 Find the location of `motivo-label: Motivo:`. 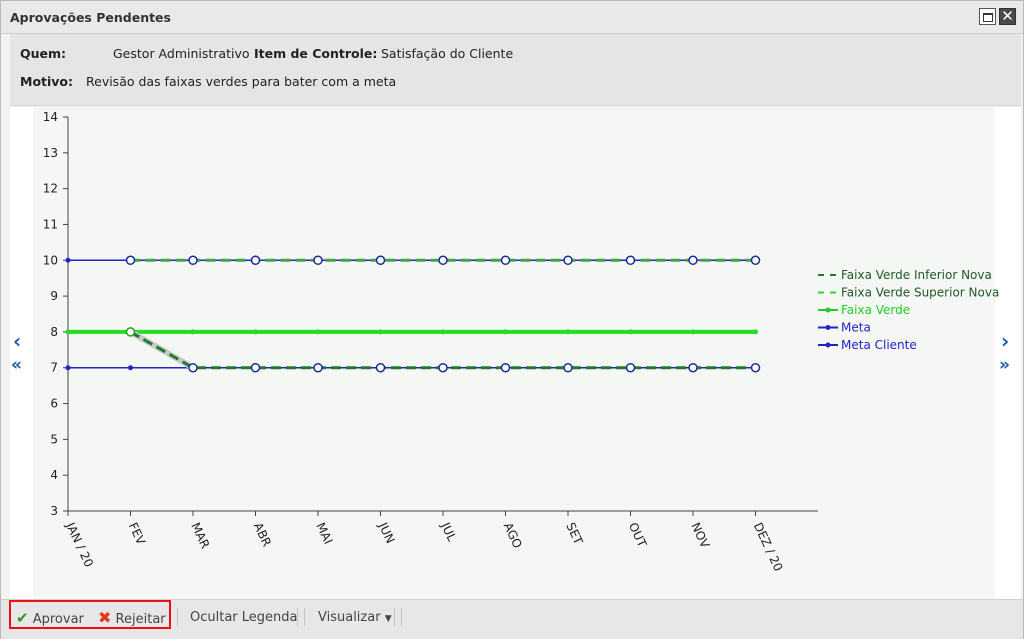

motivo-label: Motivo: is located at coordinates (47, 81).